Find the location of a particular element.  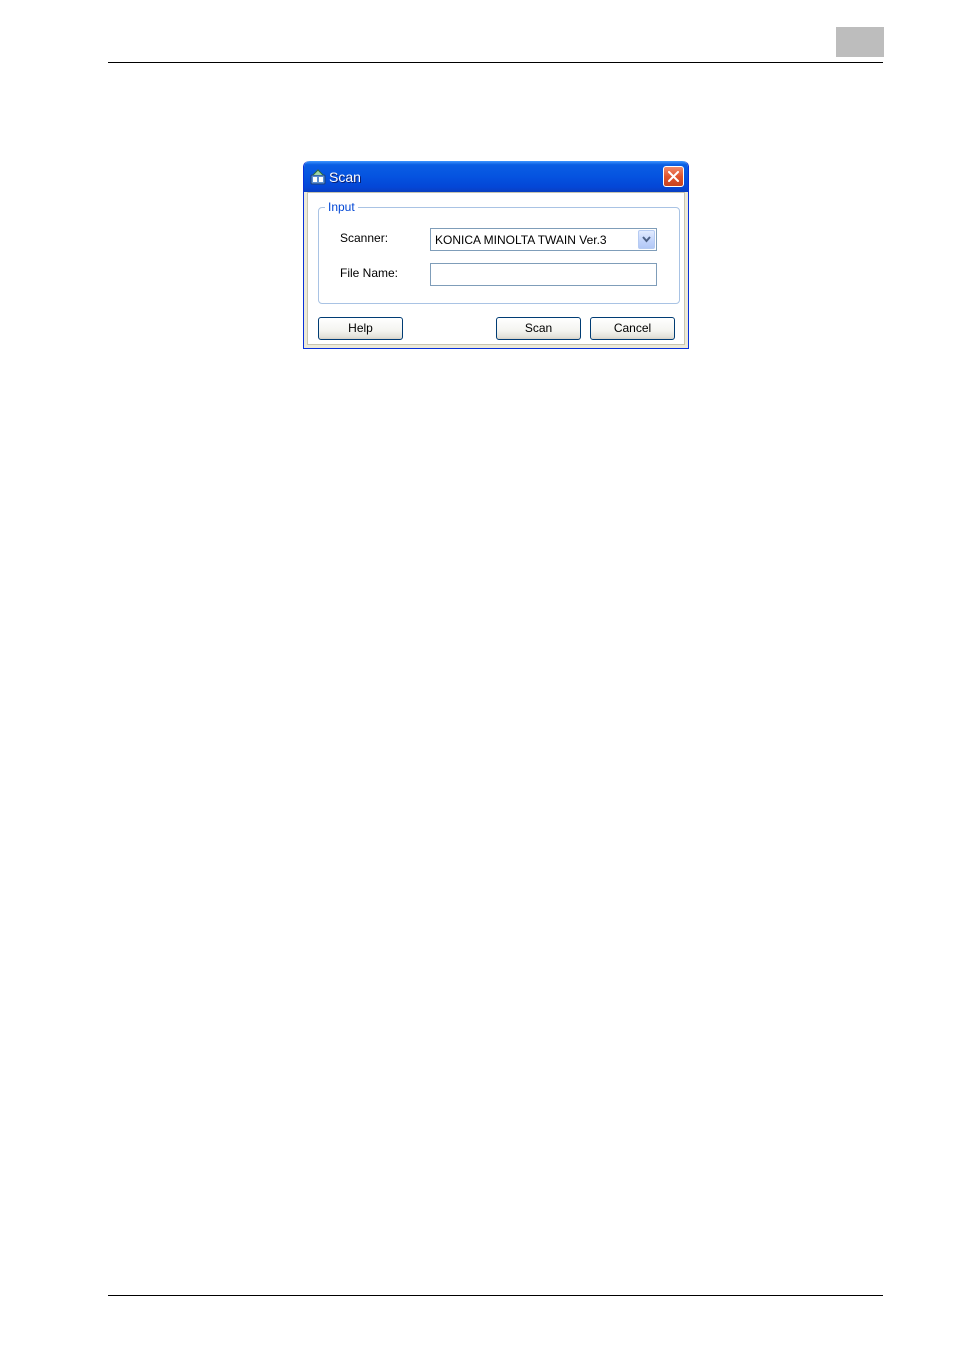

chapter-tab is located at coordinates (860, 42).